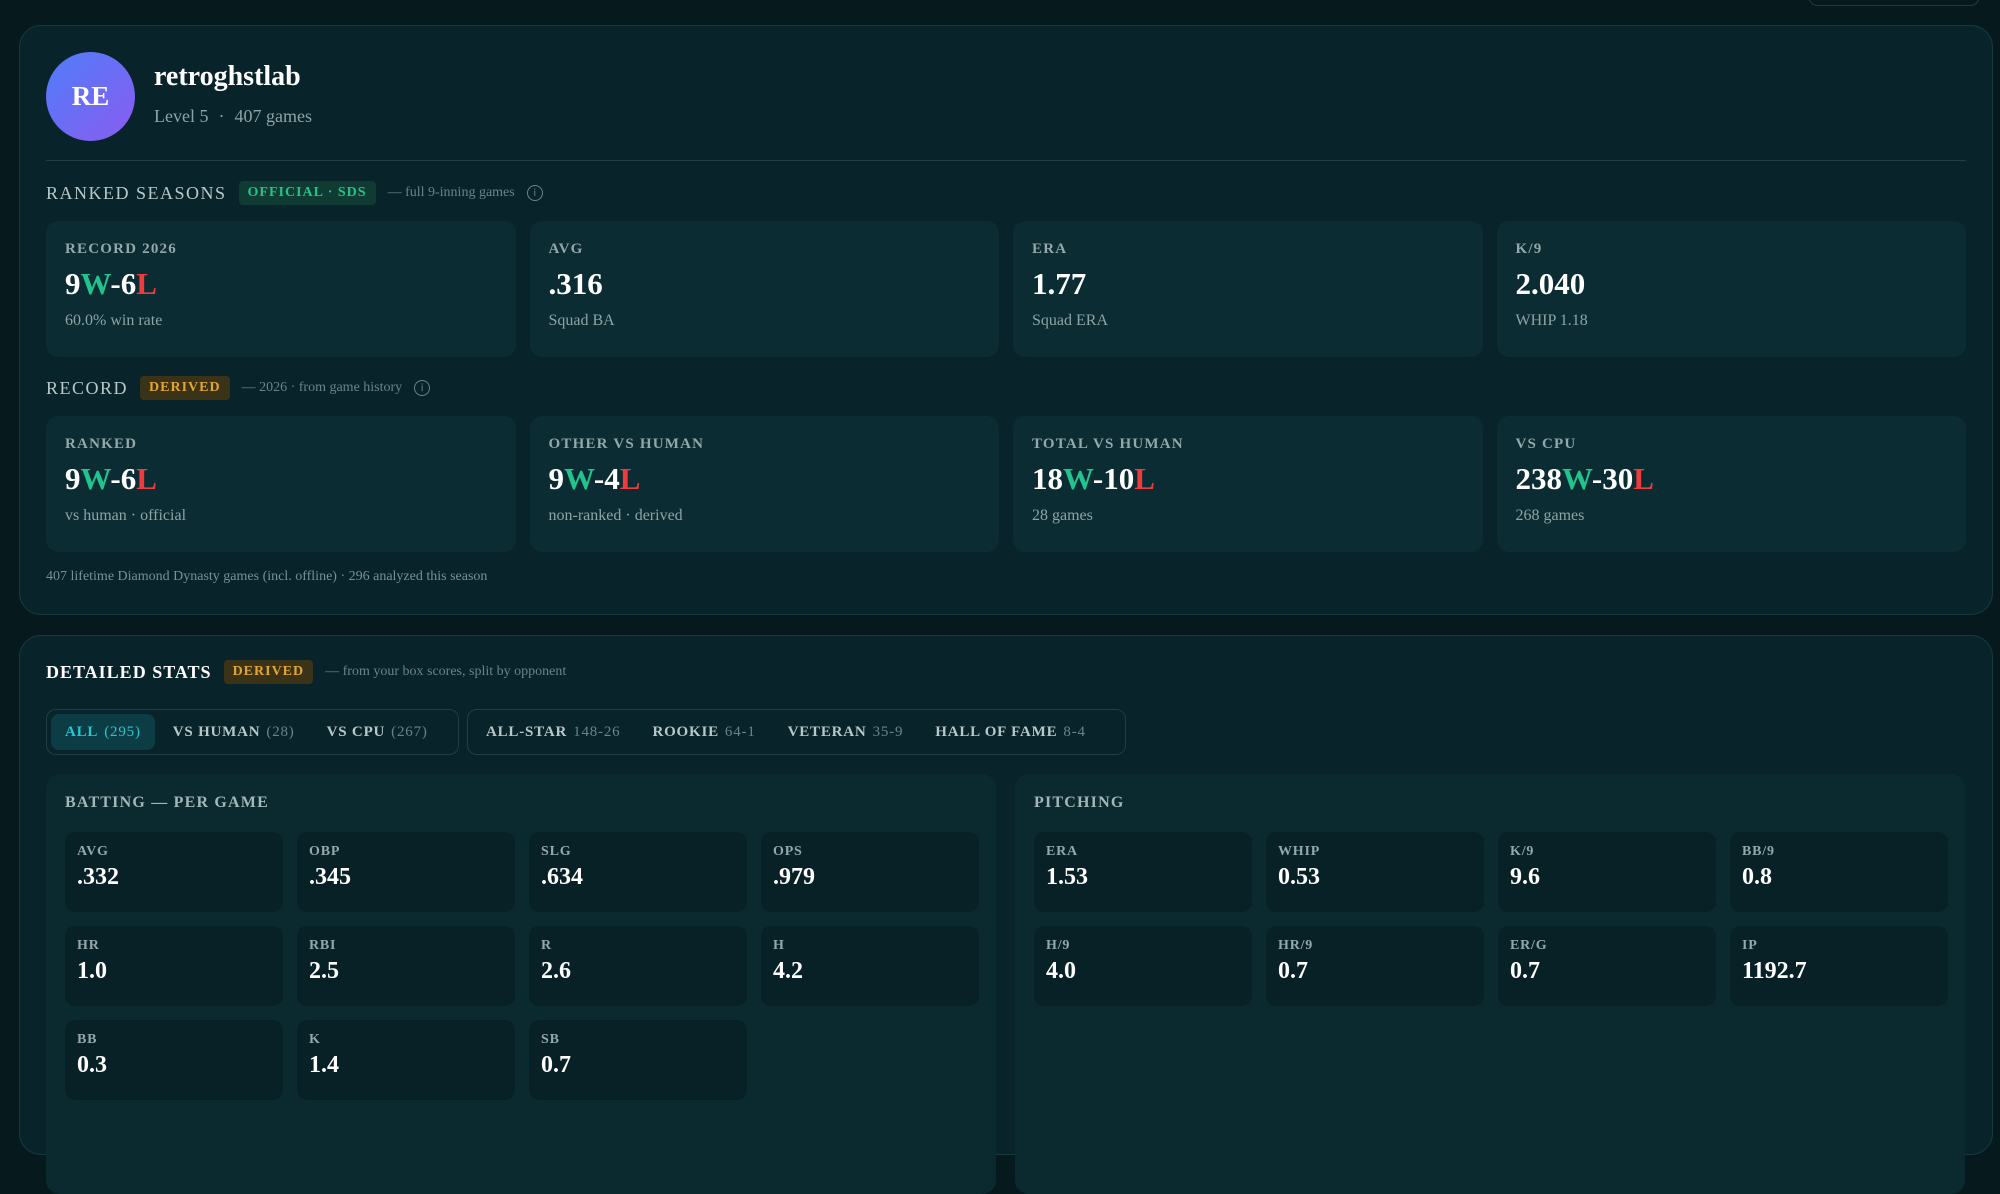  What do you see at coordinates (377, 732) in the screenshot?
I see `tab-vs-cpu: VS CPU (267)` at bounding box center [377, 732].